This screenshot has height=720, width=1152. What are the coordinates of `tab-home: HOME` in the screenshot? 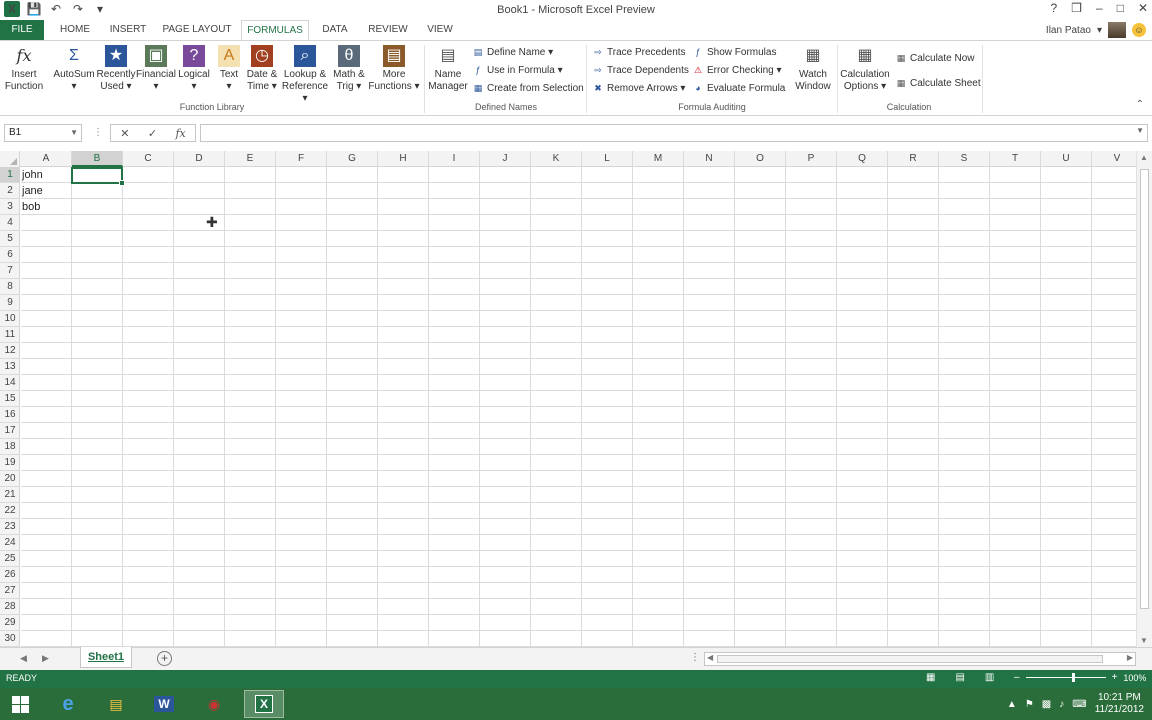 It's located at (75, 30).